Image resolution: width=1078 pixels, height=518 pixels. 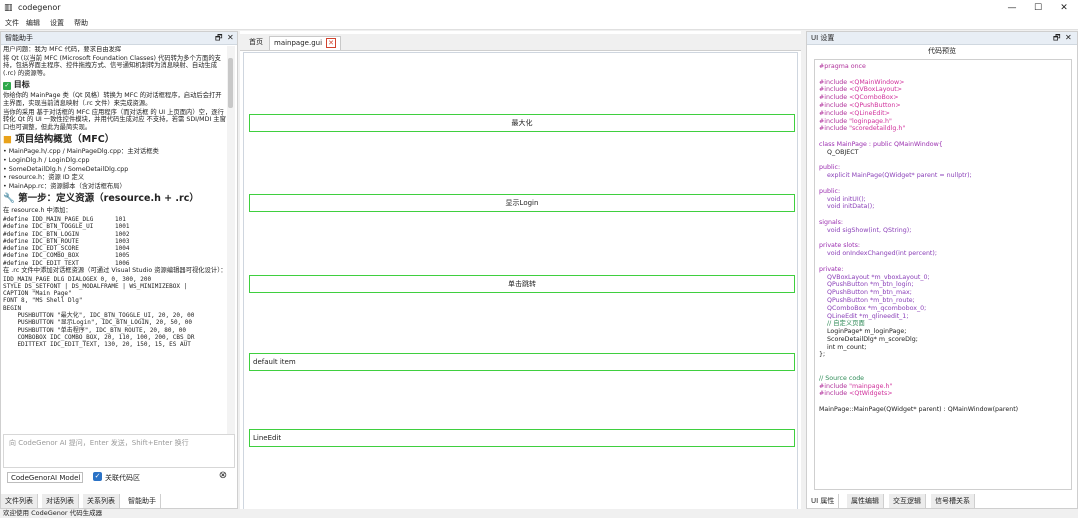 I want to click on close-button: ✕, so click(x=1064, y=8).